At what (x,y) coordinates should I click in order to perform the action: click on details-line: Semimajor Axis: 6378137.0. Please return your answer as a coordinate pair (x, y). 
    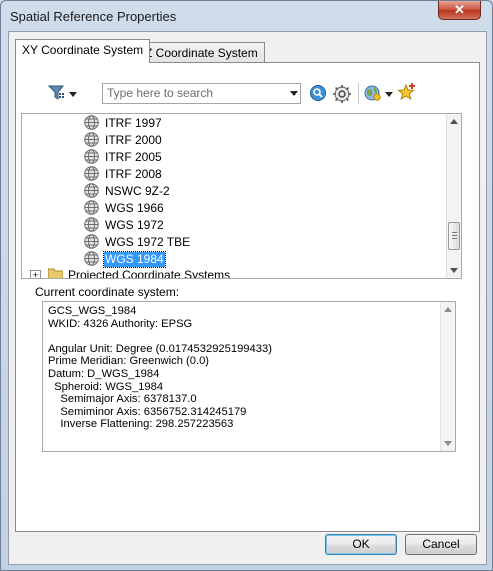
    Looking at the image, I should click on (122, 399).